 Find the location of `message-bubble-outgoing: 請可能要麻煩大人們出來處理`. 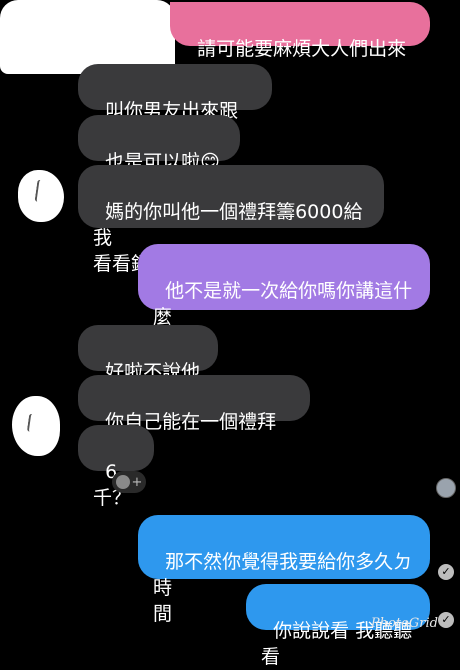

message-bubble-outgoing: 請可能要麻煩大人們出來處理 is located at coordinates (300, 44).